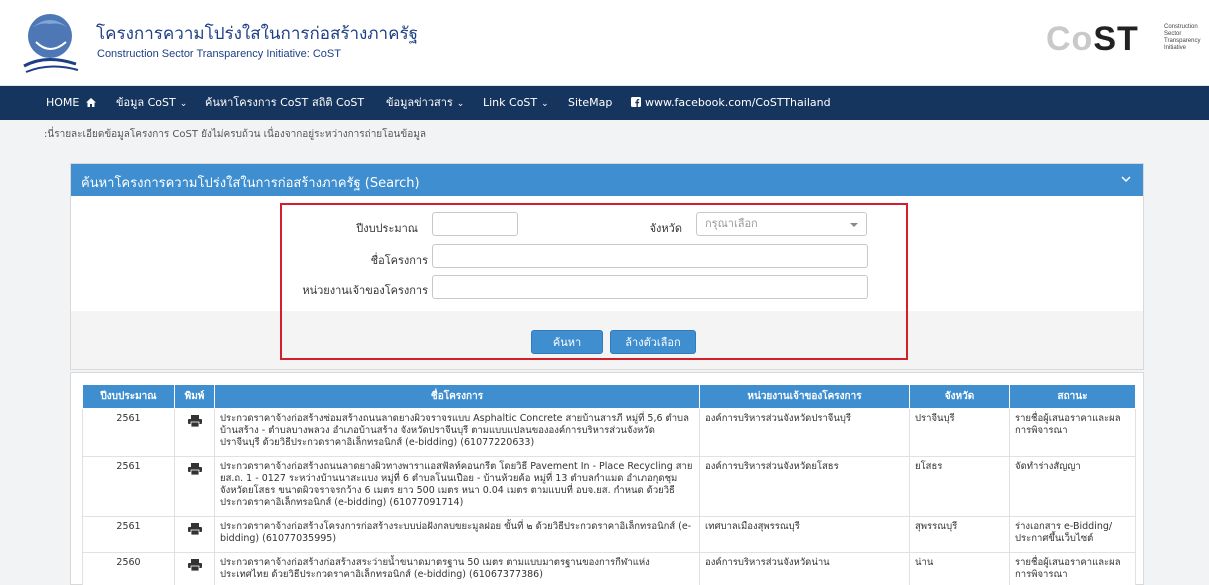  I want to click on cell-status: ร่างเอกสาร e-Bidding/ประกาศขึ้นเว็บไซต์, so click(1072, 534).